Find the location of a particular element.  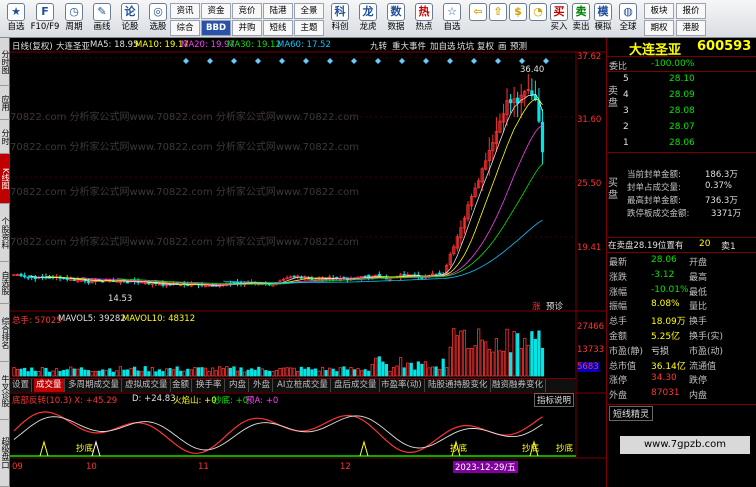

tab-inner-volume: 内盘 is located at coordinates (238, 385).